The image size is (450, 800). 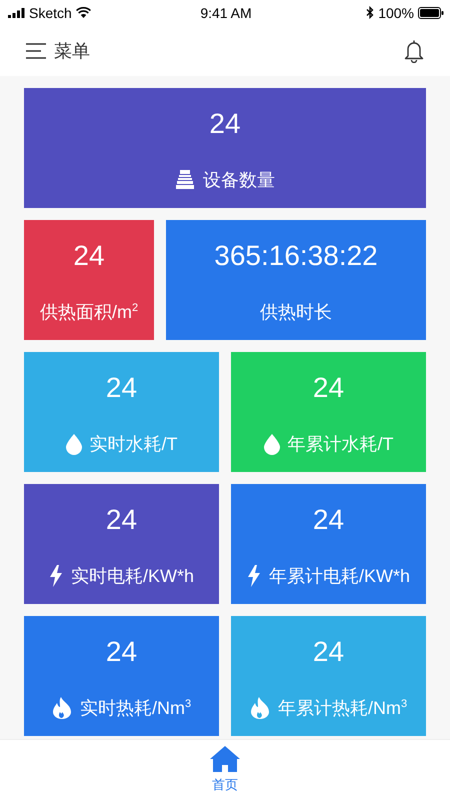 I want to click on battery-percent: 100%, so click(x=396, y=12).